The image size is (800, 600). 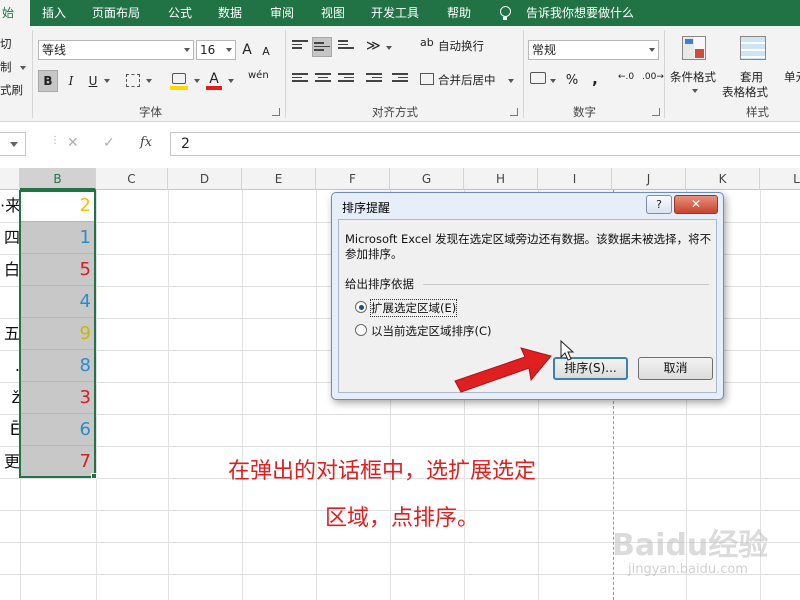 I want to click on shrink-font-button: A, so click(x=266, y=52).